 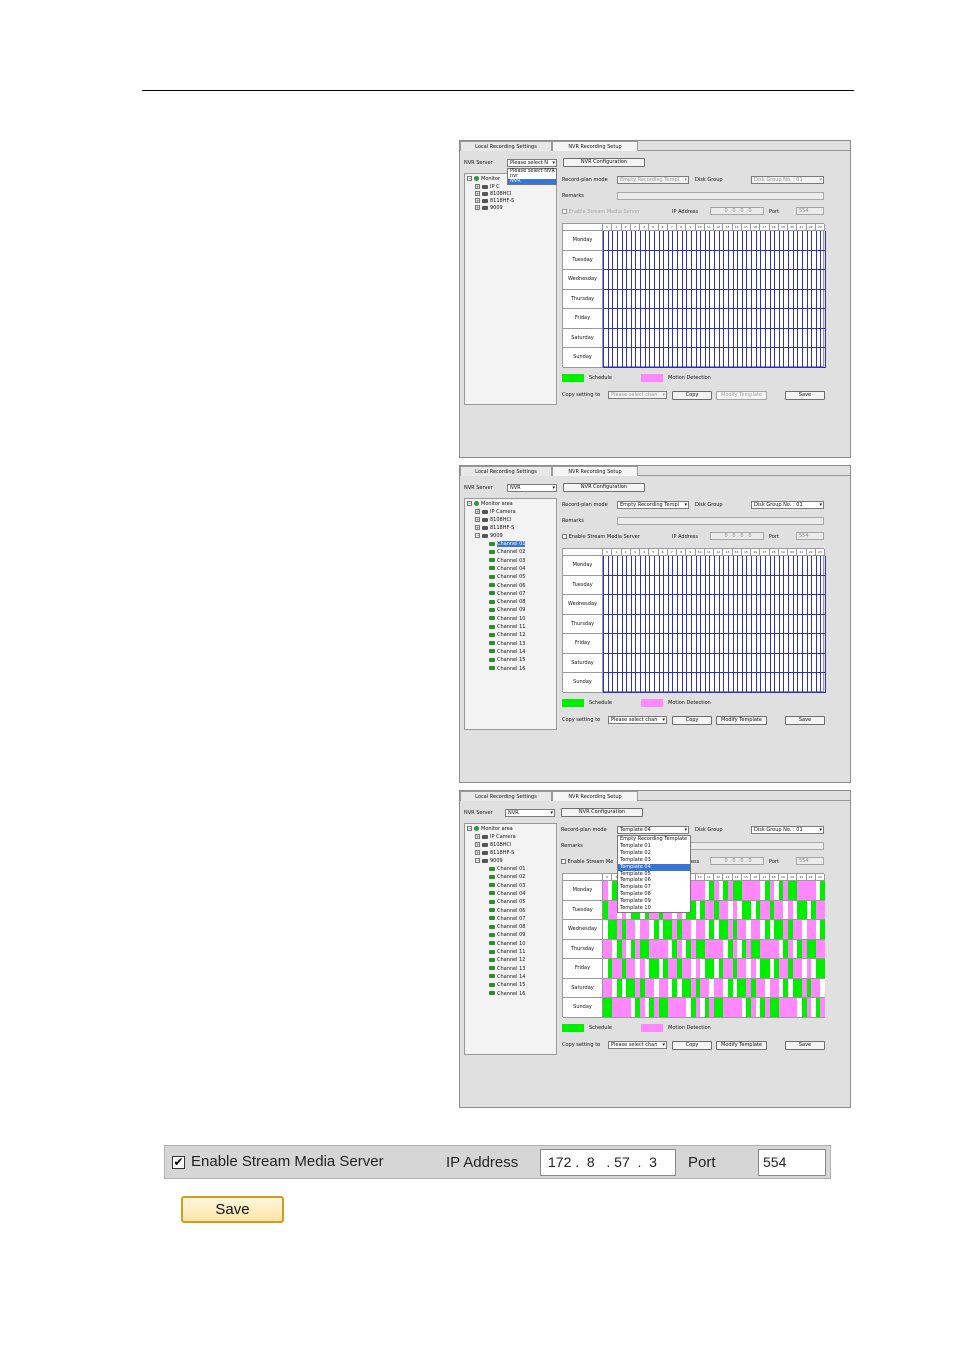 I want to click on save-button-large: Save, so click(x=232, y=1209).